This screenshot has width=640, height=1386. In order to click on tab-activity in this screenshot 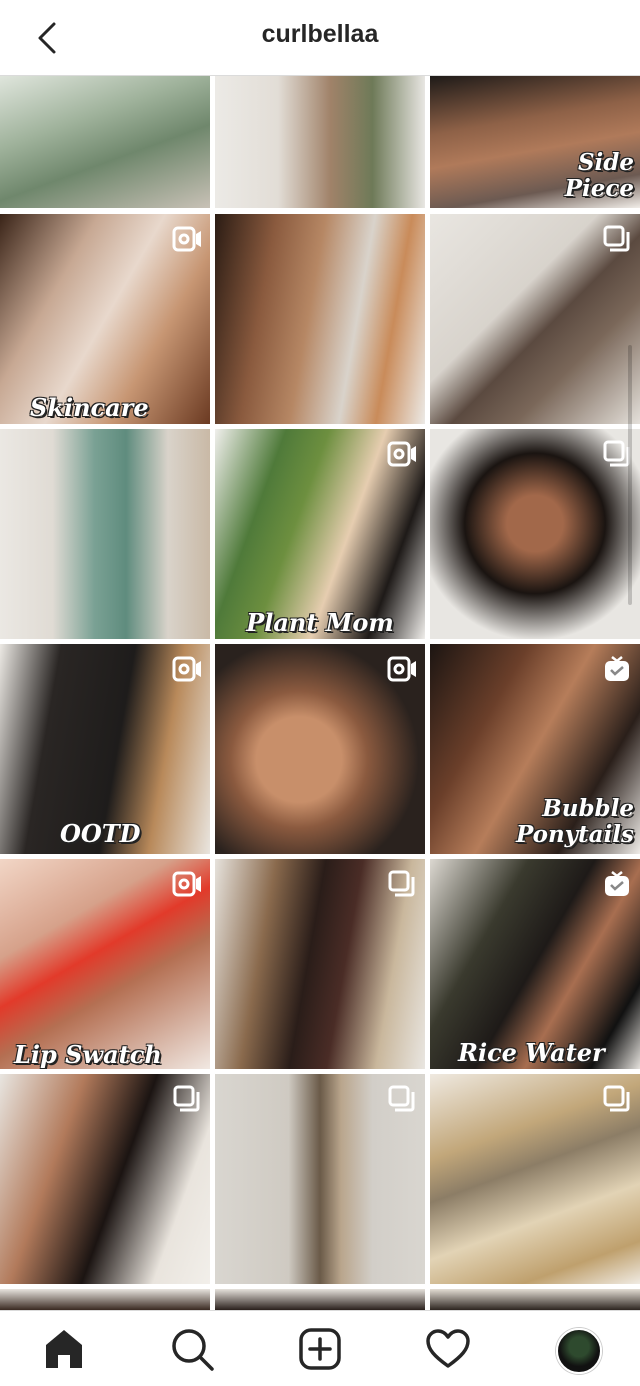, I will do `click(448, 1349)`.